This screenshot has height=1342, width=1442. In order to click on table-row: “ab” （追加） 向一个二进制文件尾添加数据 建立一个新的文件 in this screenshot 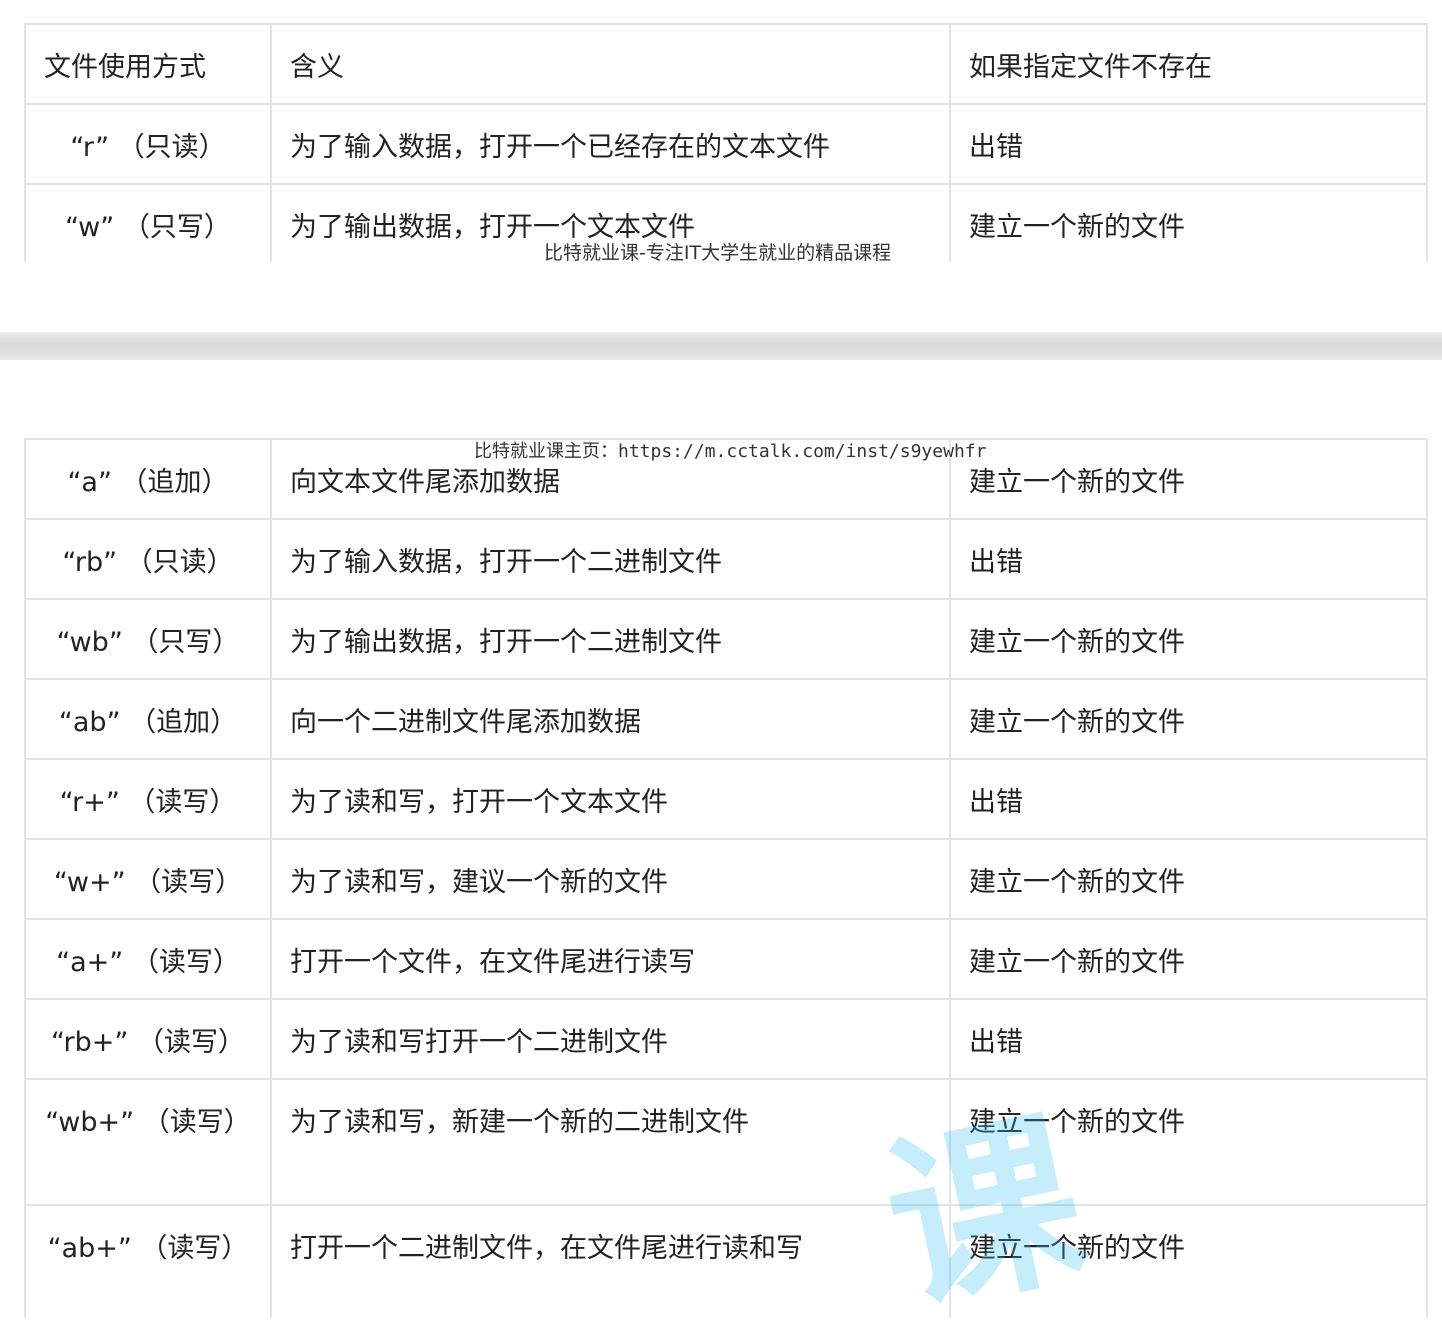, I will do `click(726, 719)`.